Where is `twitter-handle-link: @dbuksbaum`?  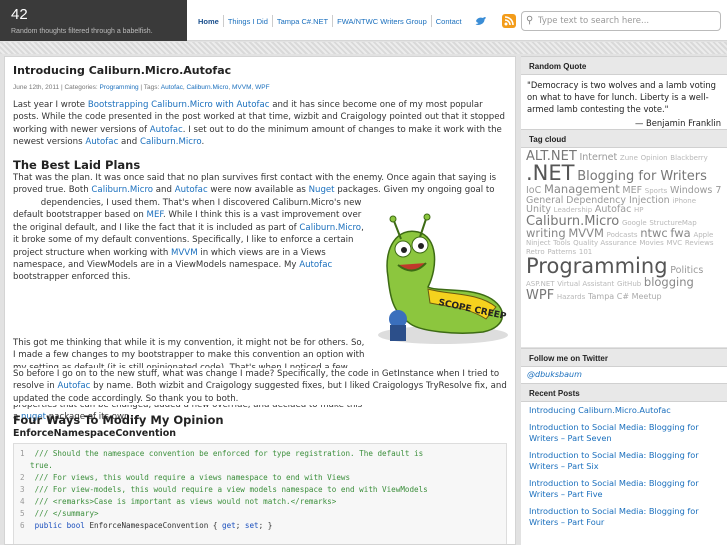
twitter-handle-link: @dbuksbaum is located at coordinates (624, 375).